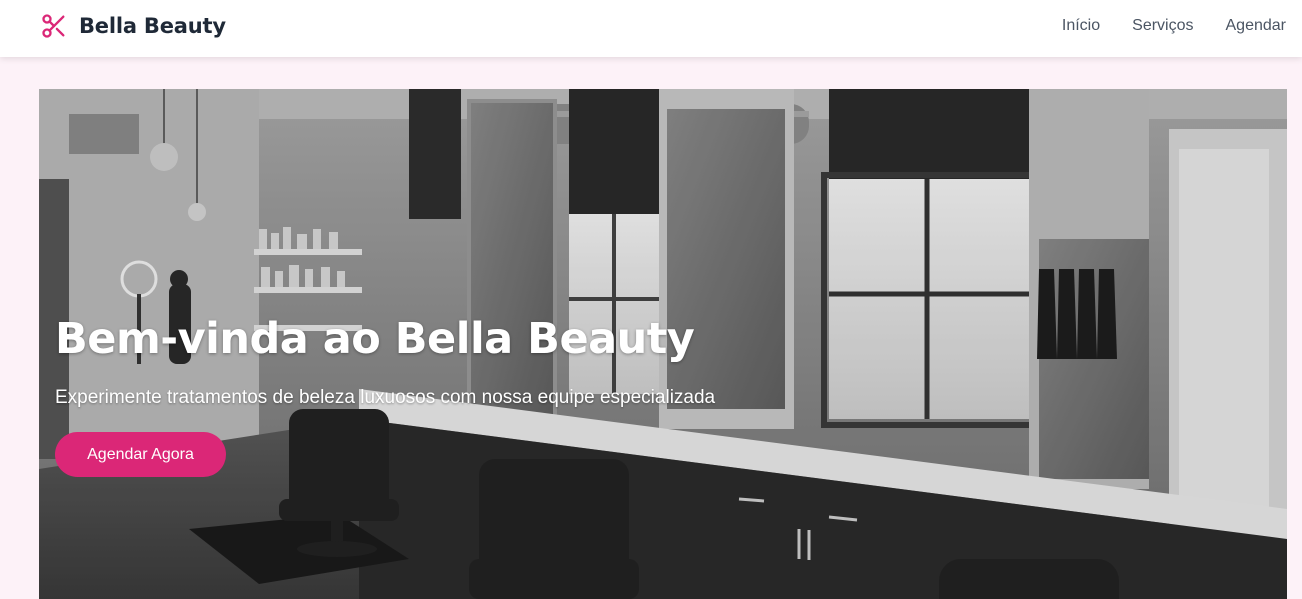  I want to click on brand-name: Bella Beauty, so click(152, 26).